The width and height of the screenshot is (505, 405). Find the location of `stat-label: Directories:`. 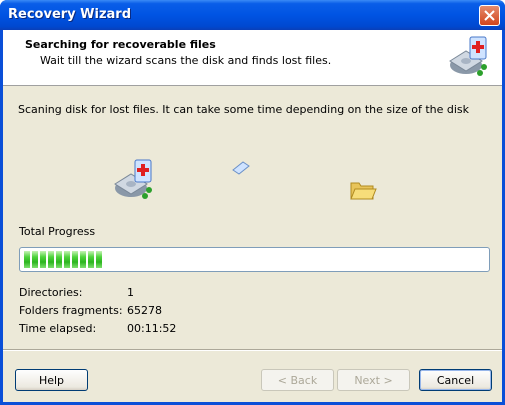

stat-label: Directories: is located at coordinates (51, 292).